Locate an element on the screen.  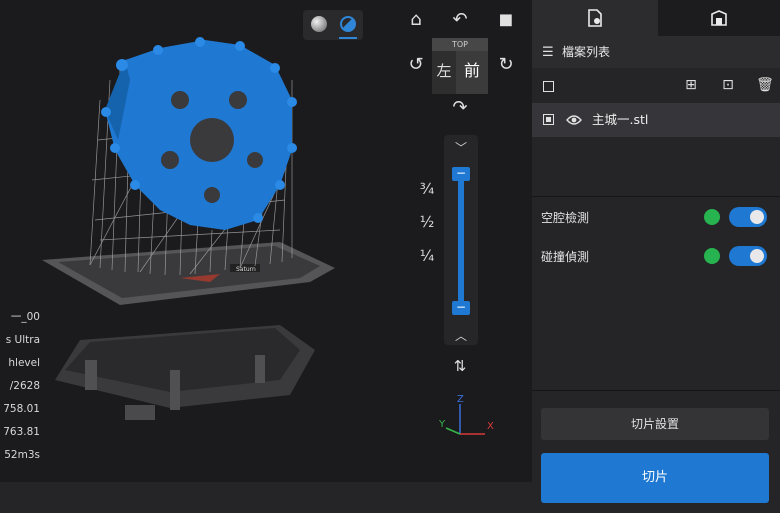
rotate-right-icon: ↻ is located at coordinates (506, 65).